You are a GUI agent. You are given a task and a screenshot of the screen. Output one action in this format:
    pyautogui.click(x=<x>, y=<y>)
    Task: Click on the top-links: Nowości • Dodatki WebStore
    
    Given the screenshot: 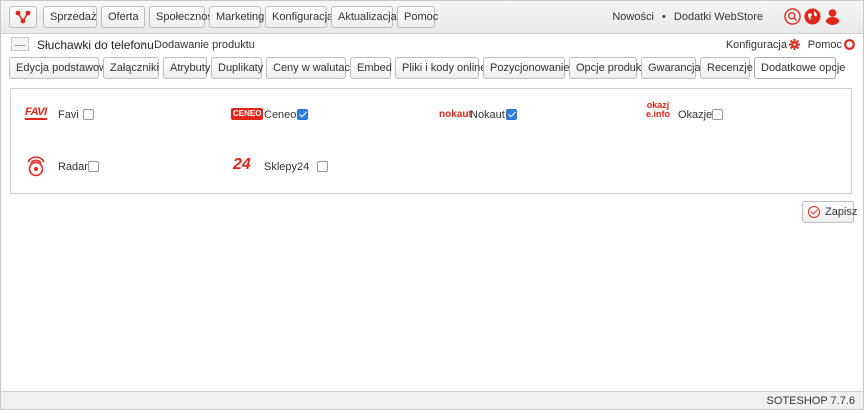 What is the action you would take?
    pyautogui.click(x=687, y=17)
    